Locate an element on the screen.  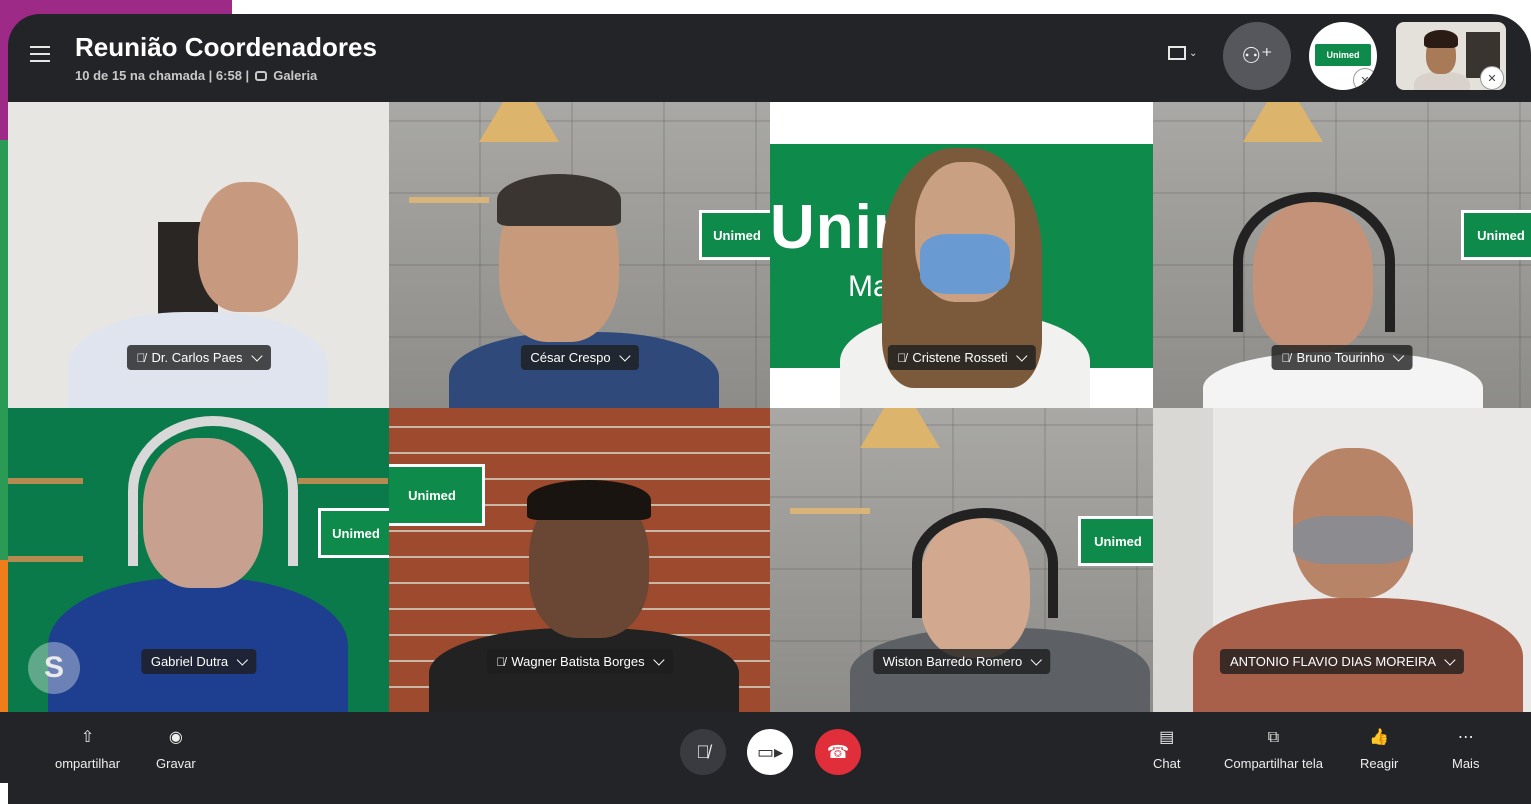
share-screen-icon: ⧉ is located at coordinates (1273, 737).